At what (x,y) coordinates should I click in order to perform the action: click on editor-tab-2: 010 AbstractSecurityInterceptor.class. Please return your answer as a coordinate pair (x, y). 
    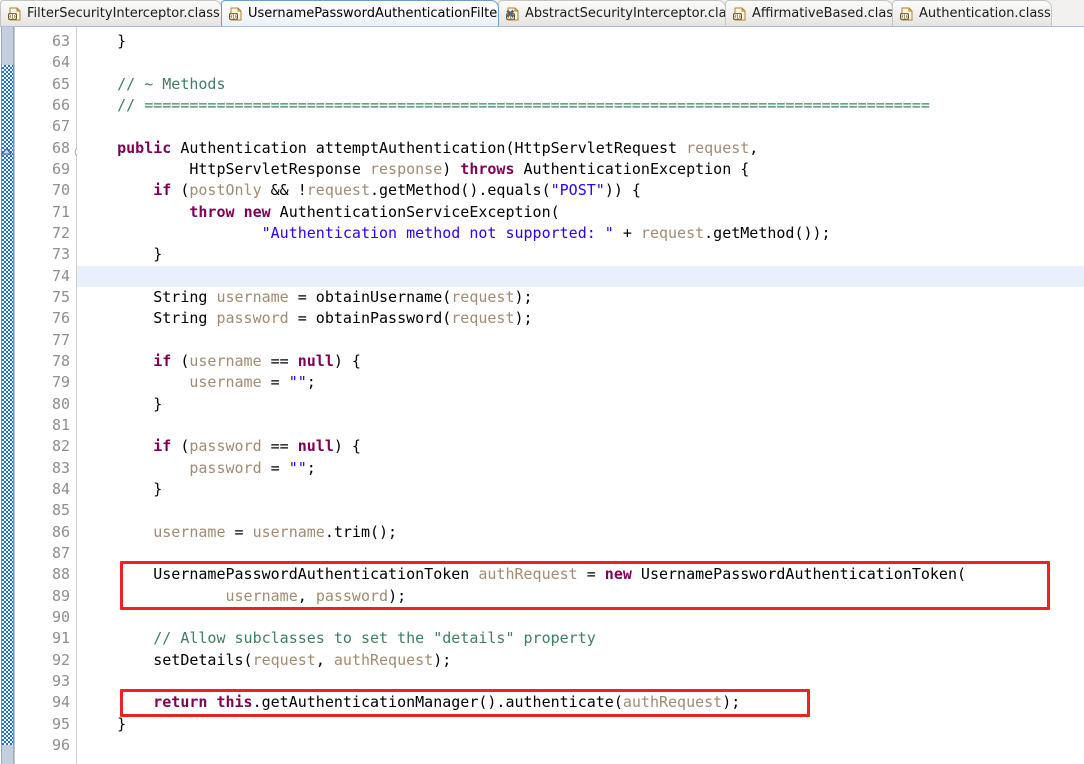
    Looking at the image, I should click on (619, 13).